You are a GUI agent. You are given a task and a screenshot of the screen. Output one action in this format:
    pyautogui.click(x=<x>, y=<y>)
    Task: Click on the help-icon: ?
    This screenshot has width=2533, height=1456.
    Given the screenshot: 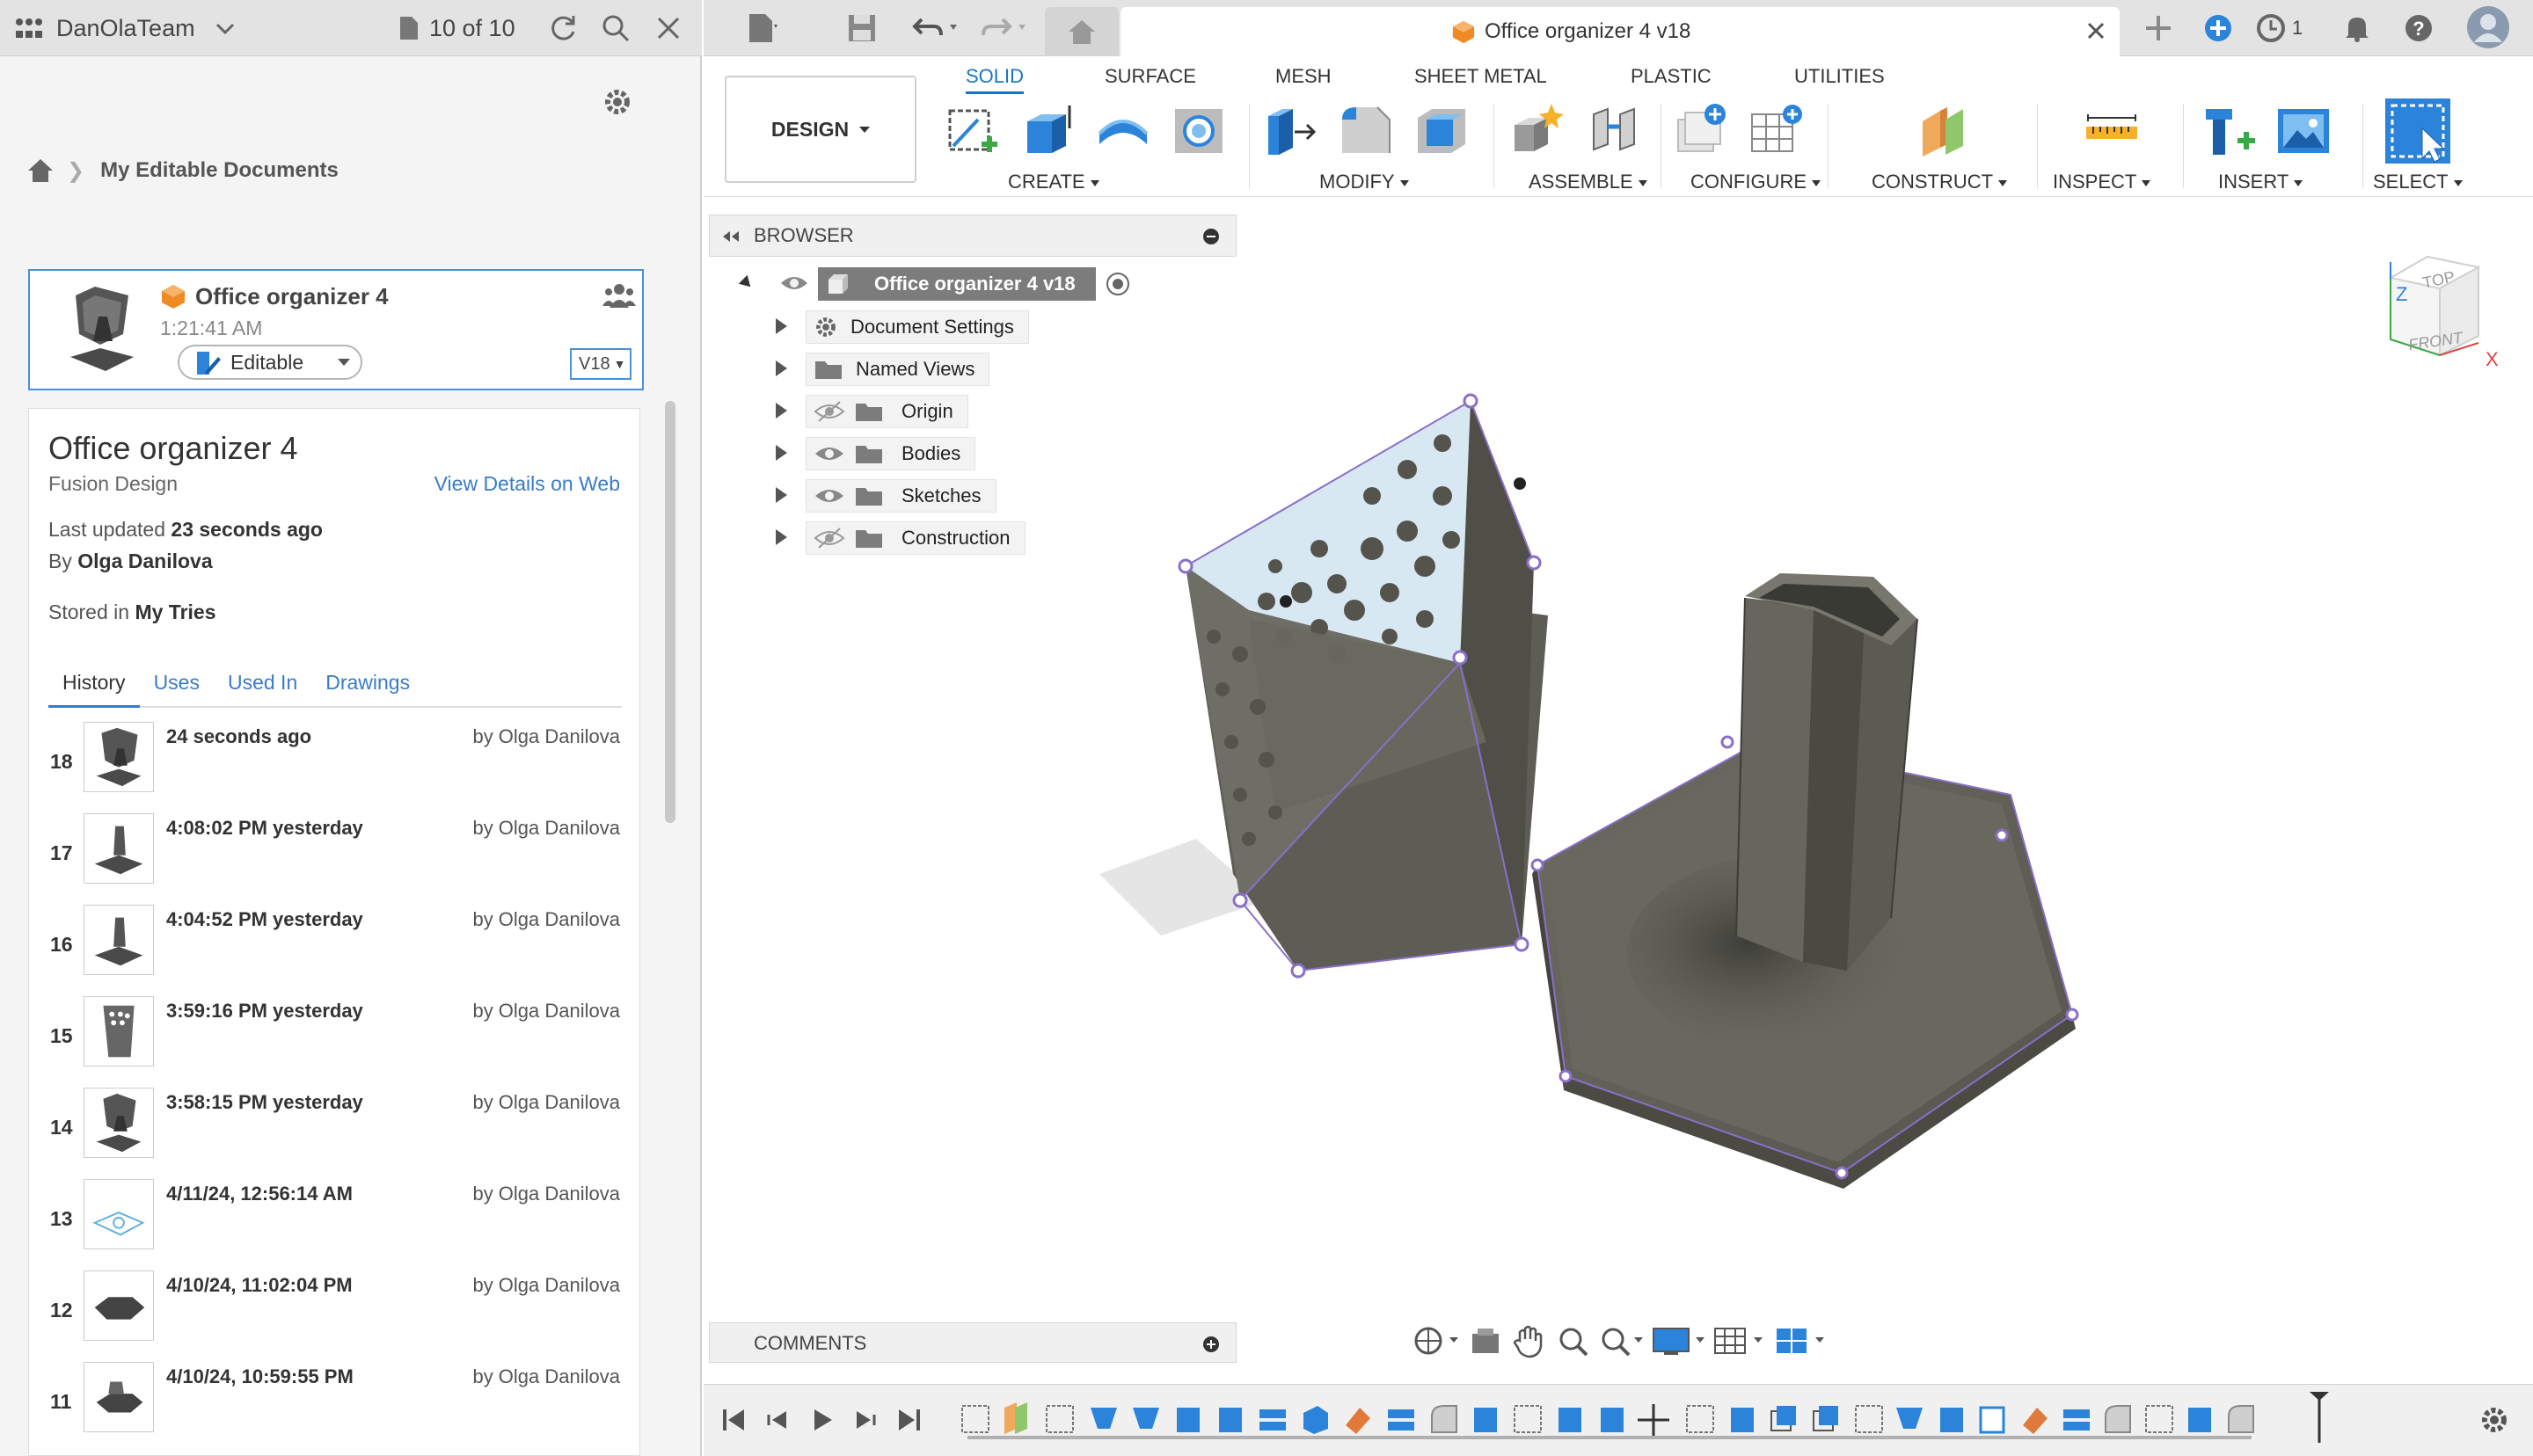 What is the action you would take?
    pyautogui.click(x=2418, y=28)
    